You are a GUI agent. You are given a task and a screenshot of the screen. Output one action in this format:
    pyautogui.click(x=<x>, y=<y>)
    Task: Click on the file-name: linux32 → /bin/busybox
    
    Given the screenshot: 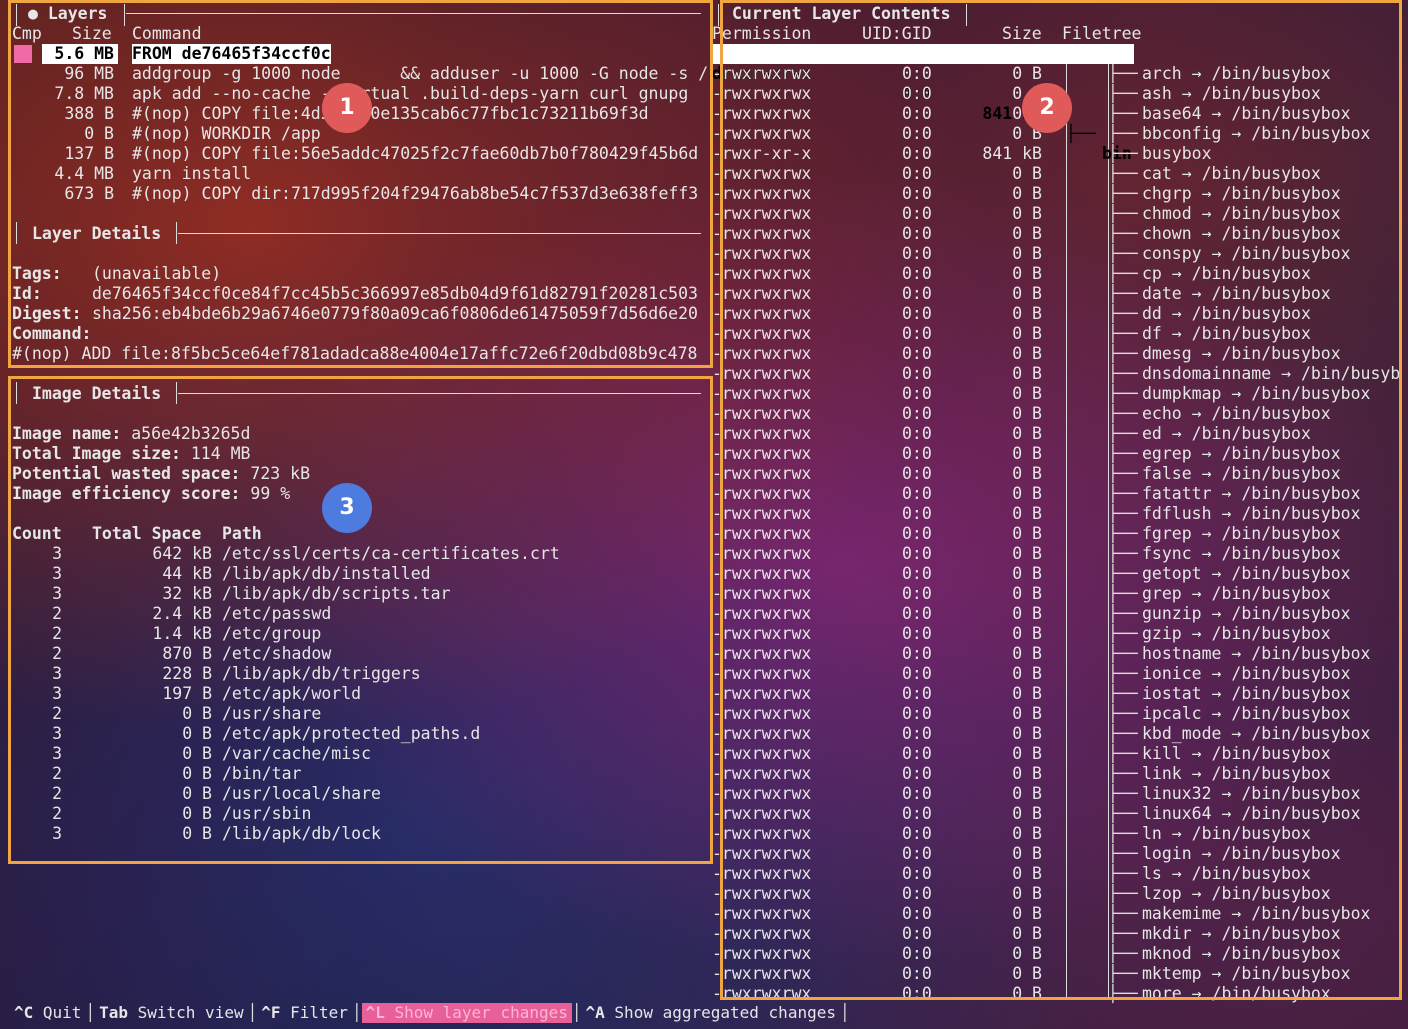 What is the action you would take?
    pyautogui.click(x=1251, y=793)
    